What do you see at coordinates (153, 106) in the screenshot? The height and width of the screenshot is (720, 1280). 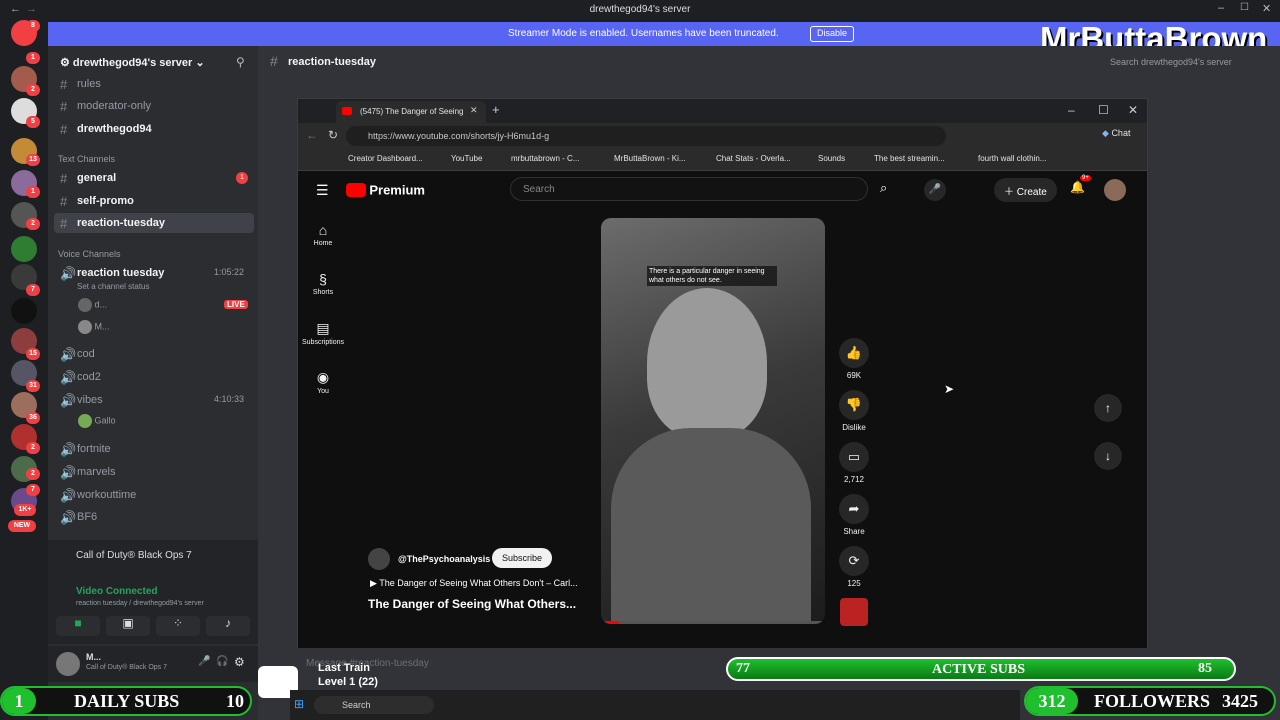 I see `channel-item: # moderator-only` at bounding box center [153, 106].